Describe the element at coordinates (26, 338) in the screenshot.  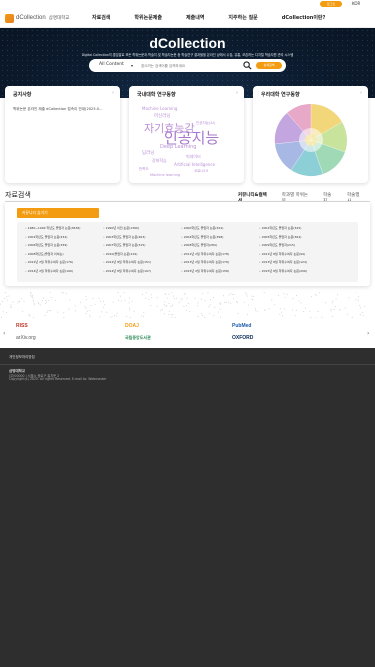
I see `partner-logo-arxiv: arXiv.org` at that location.